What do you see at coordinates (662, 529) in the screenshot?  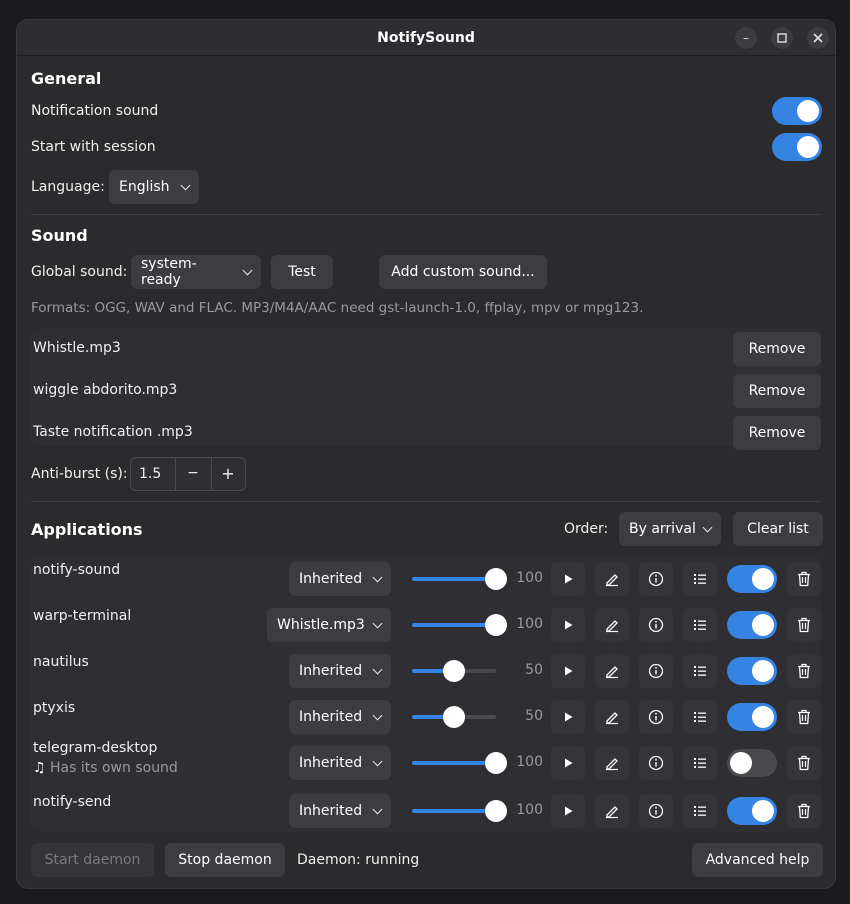 I see `order-value: By arrival` at bounding box center [662, 529].